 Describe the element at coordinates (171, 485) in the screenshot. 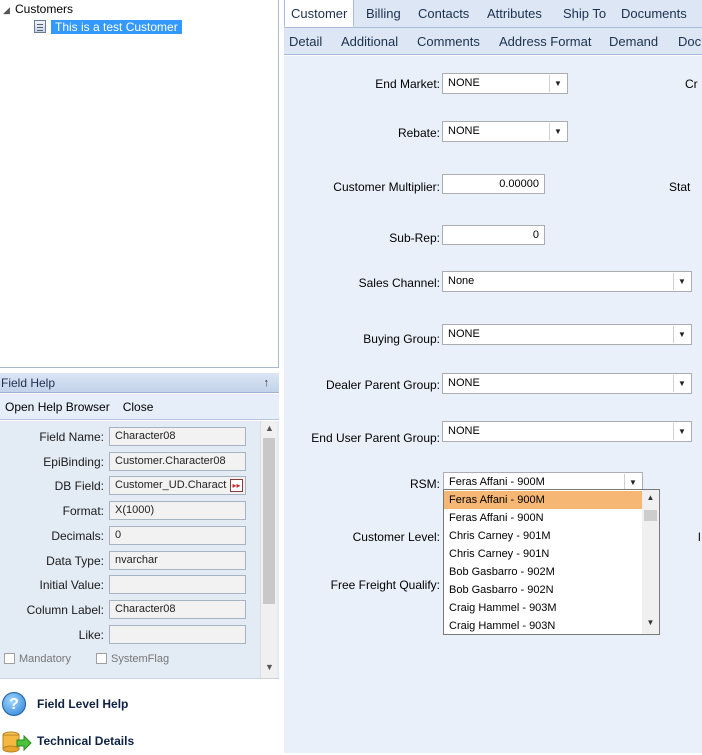

I see `db-field-text: Customer_UD.Charact` at that location.